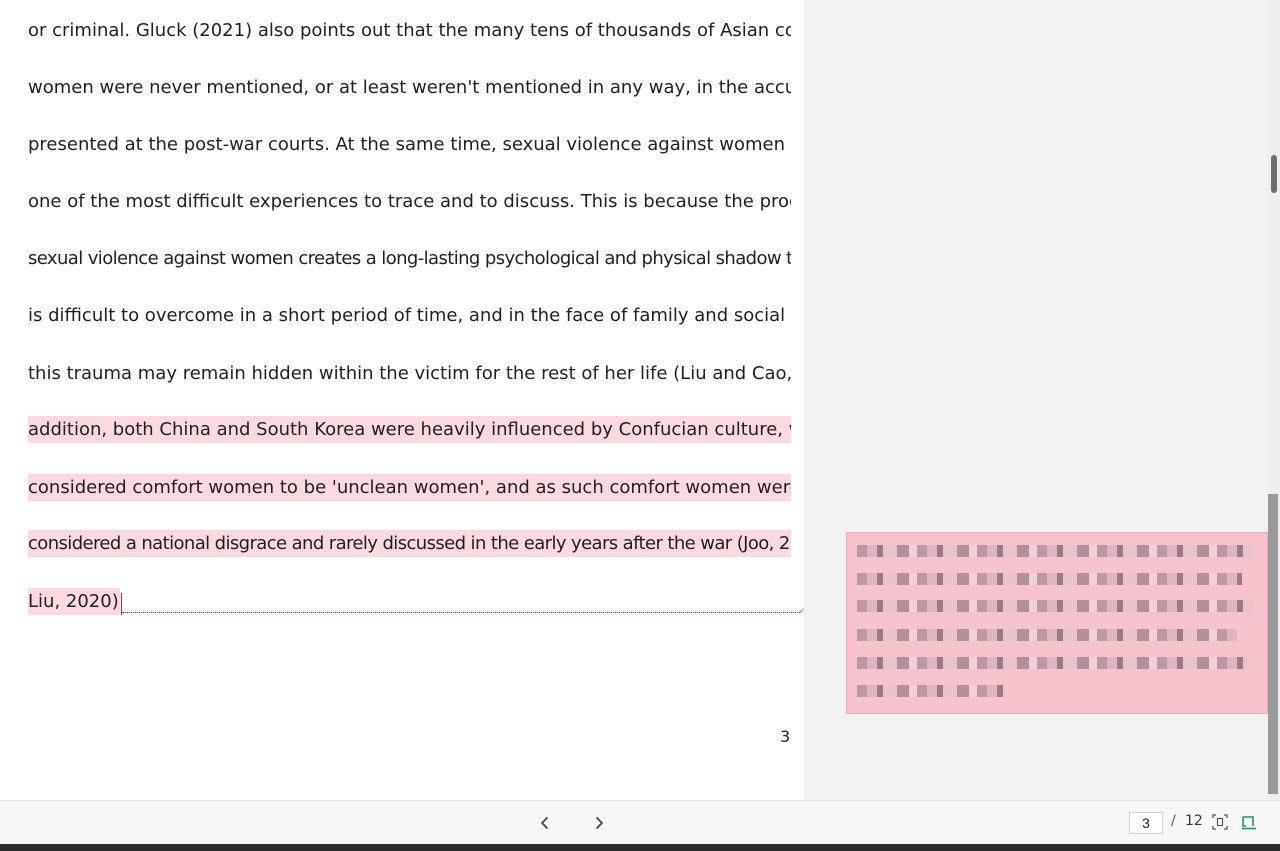 The height and width of the screenshot is (851, 1280). I want to click on highlighted-text-line: Liu, 2020)., so click(74, 601).